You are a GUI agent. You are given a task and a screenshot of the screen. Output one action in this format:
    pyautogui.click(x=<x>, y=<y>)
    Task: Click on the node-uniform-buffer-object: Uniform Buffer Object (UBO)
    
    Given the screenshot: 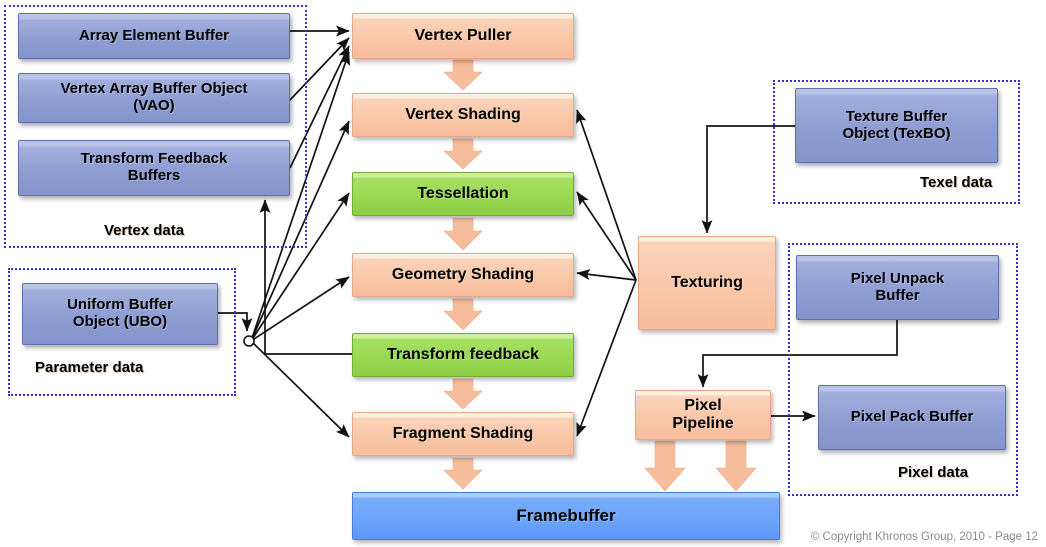 What is the action you would take?
    pyautogui.click(x=120, y=314)
    